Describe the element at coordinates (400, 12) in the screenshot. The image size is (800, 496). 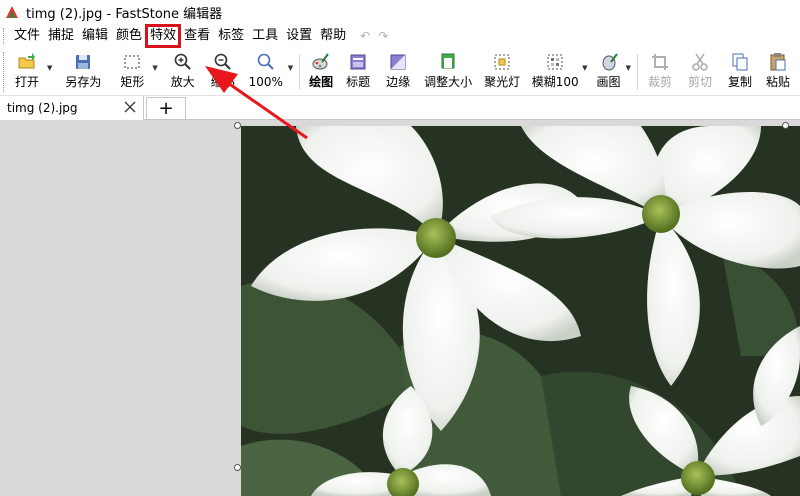
I see `title-bar: timg (2).jpg - FastStone 编辑器` at that location.